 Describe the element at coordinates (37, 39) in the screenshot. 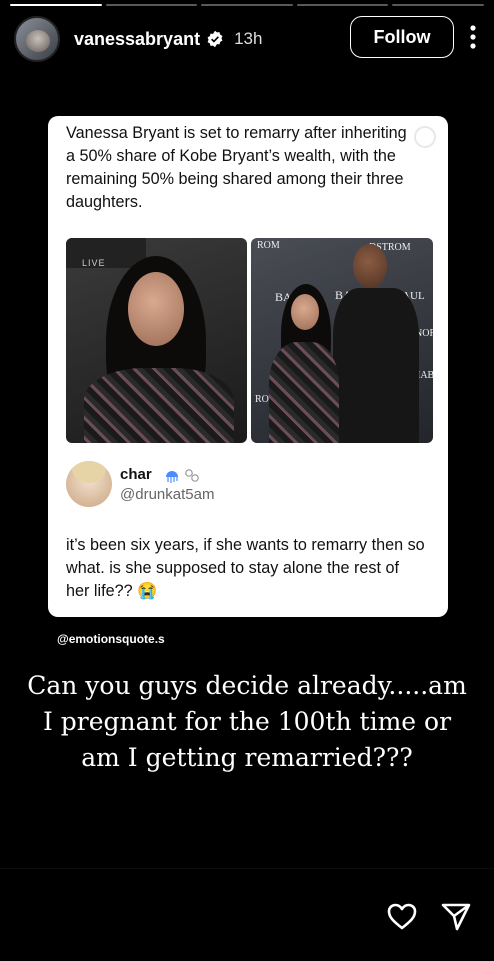

I see `avatar` at that location.